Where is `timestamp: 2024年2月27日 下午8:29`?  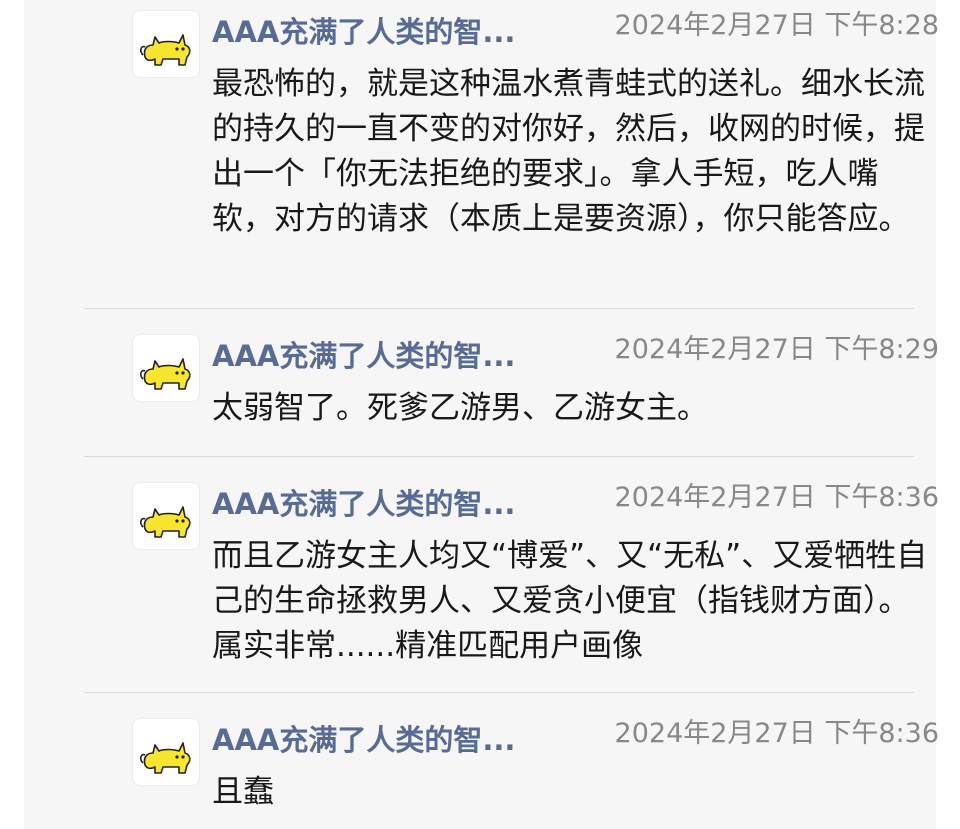
timestamp: 2024年2月27日 下午8:29 is located at coordinates (776, 349).